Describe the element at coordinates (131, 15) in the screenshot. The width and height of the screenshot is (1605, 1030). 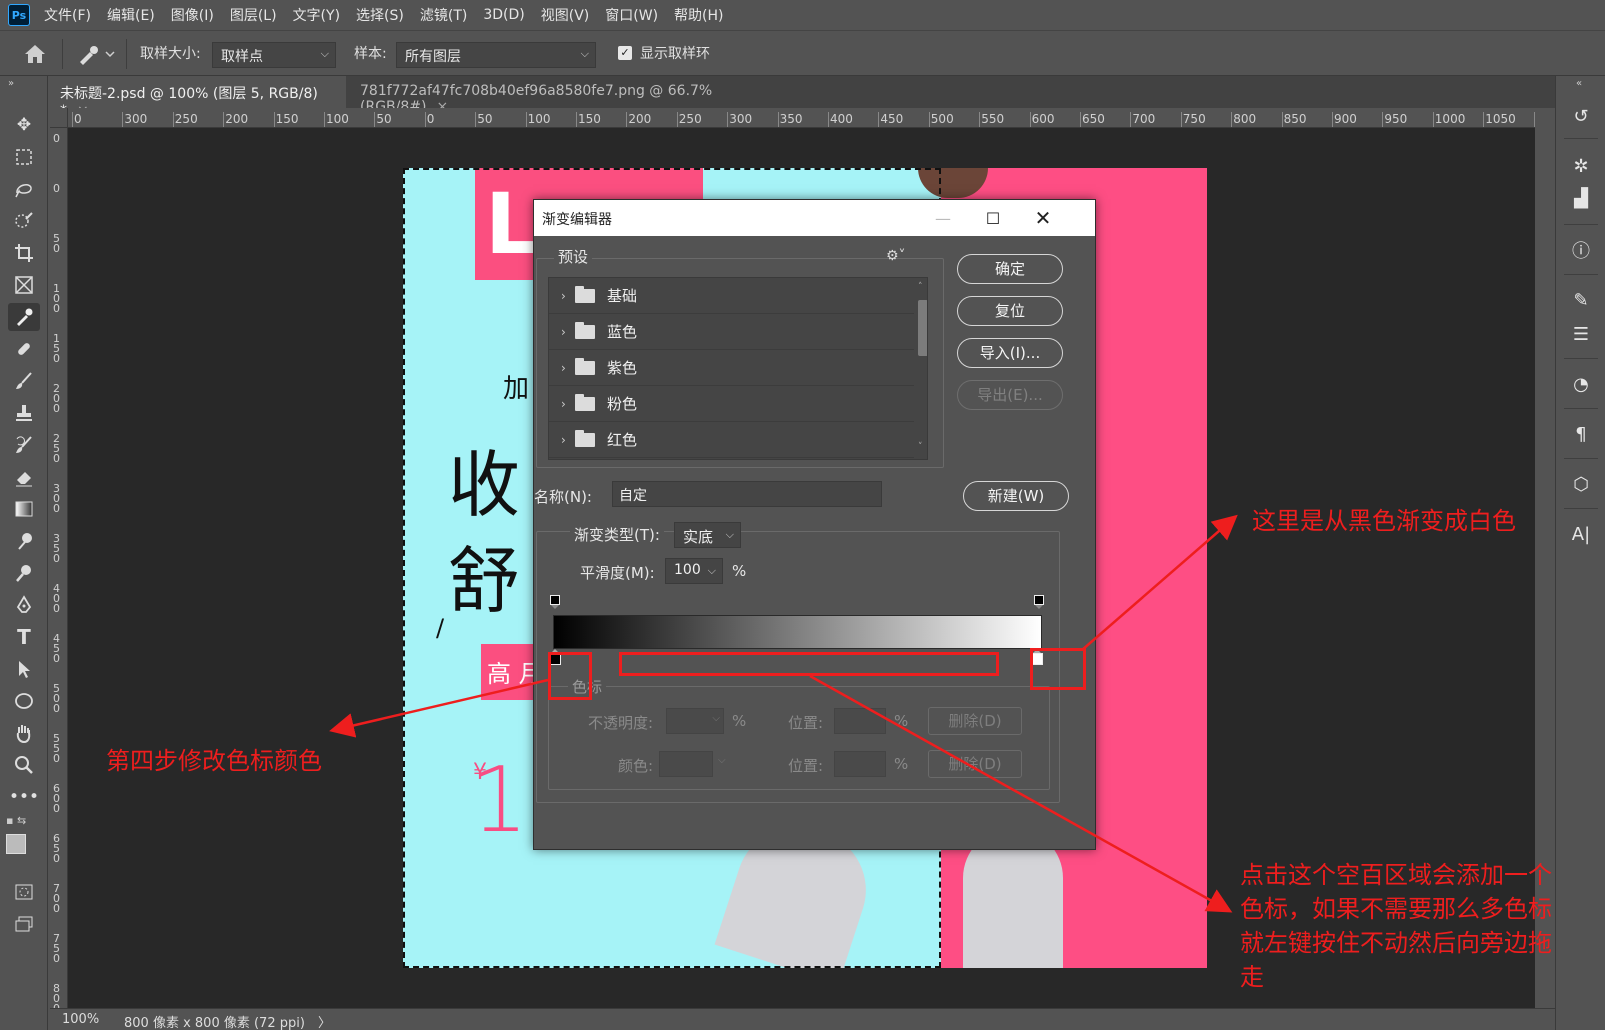
I see `menu-edit: 编辑(E)` at that location.